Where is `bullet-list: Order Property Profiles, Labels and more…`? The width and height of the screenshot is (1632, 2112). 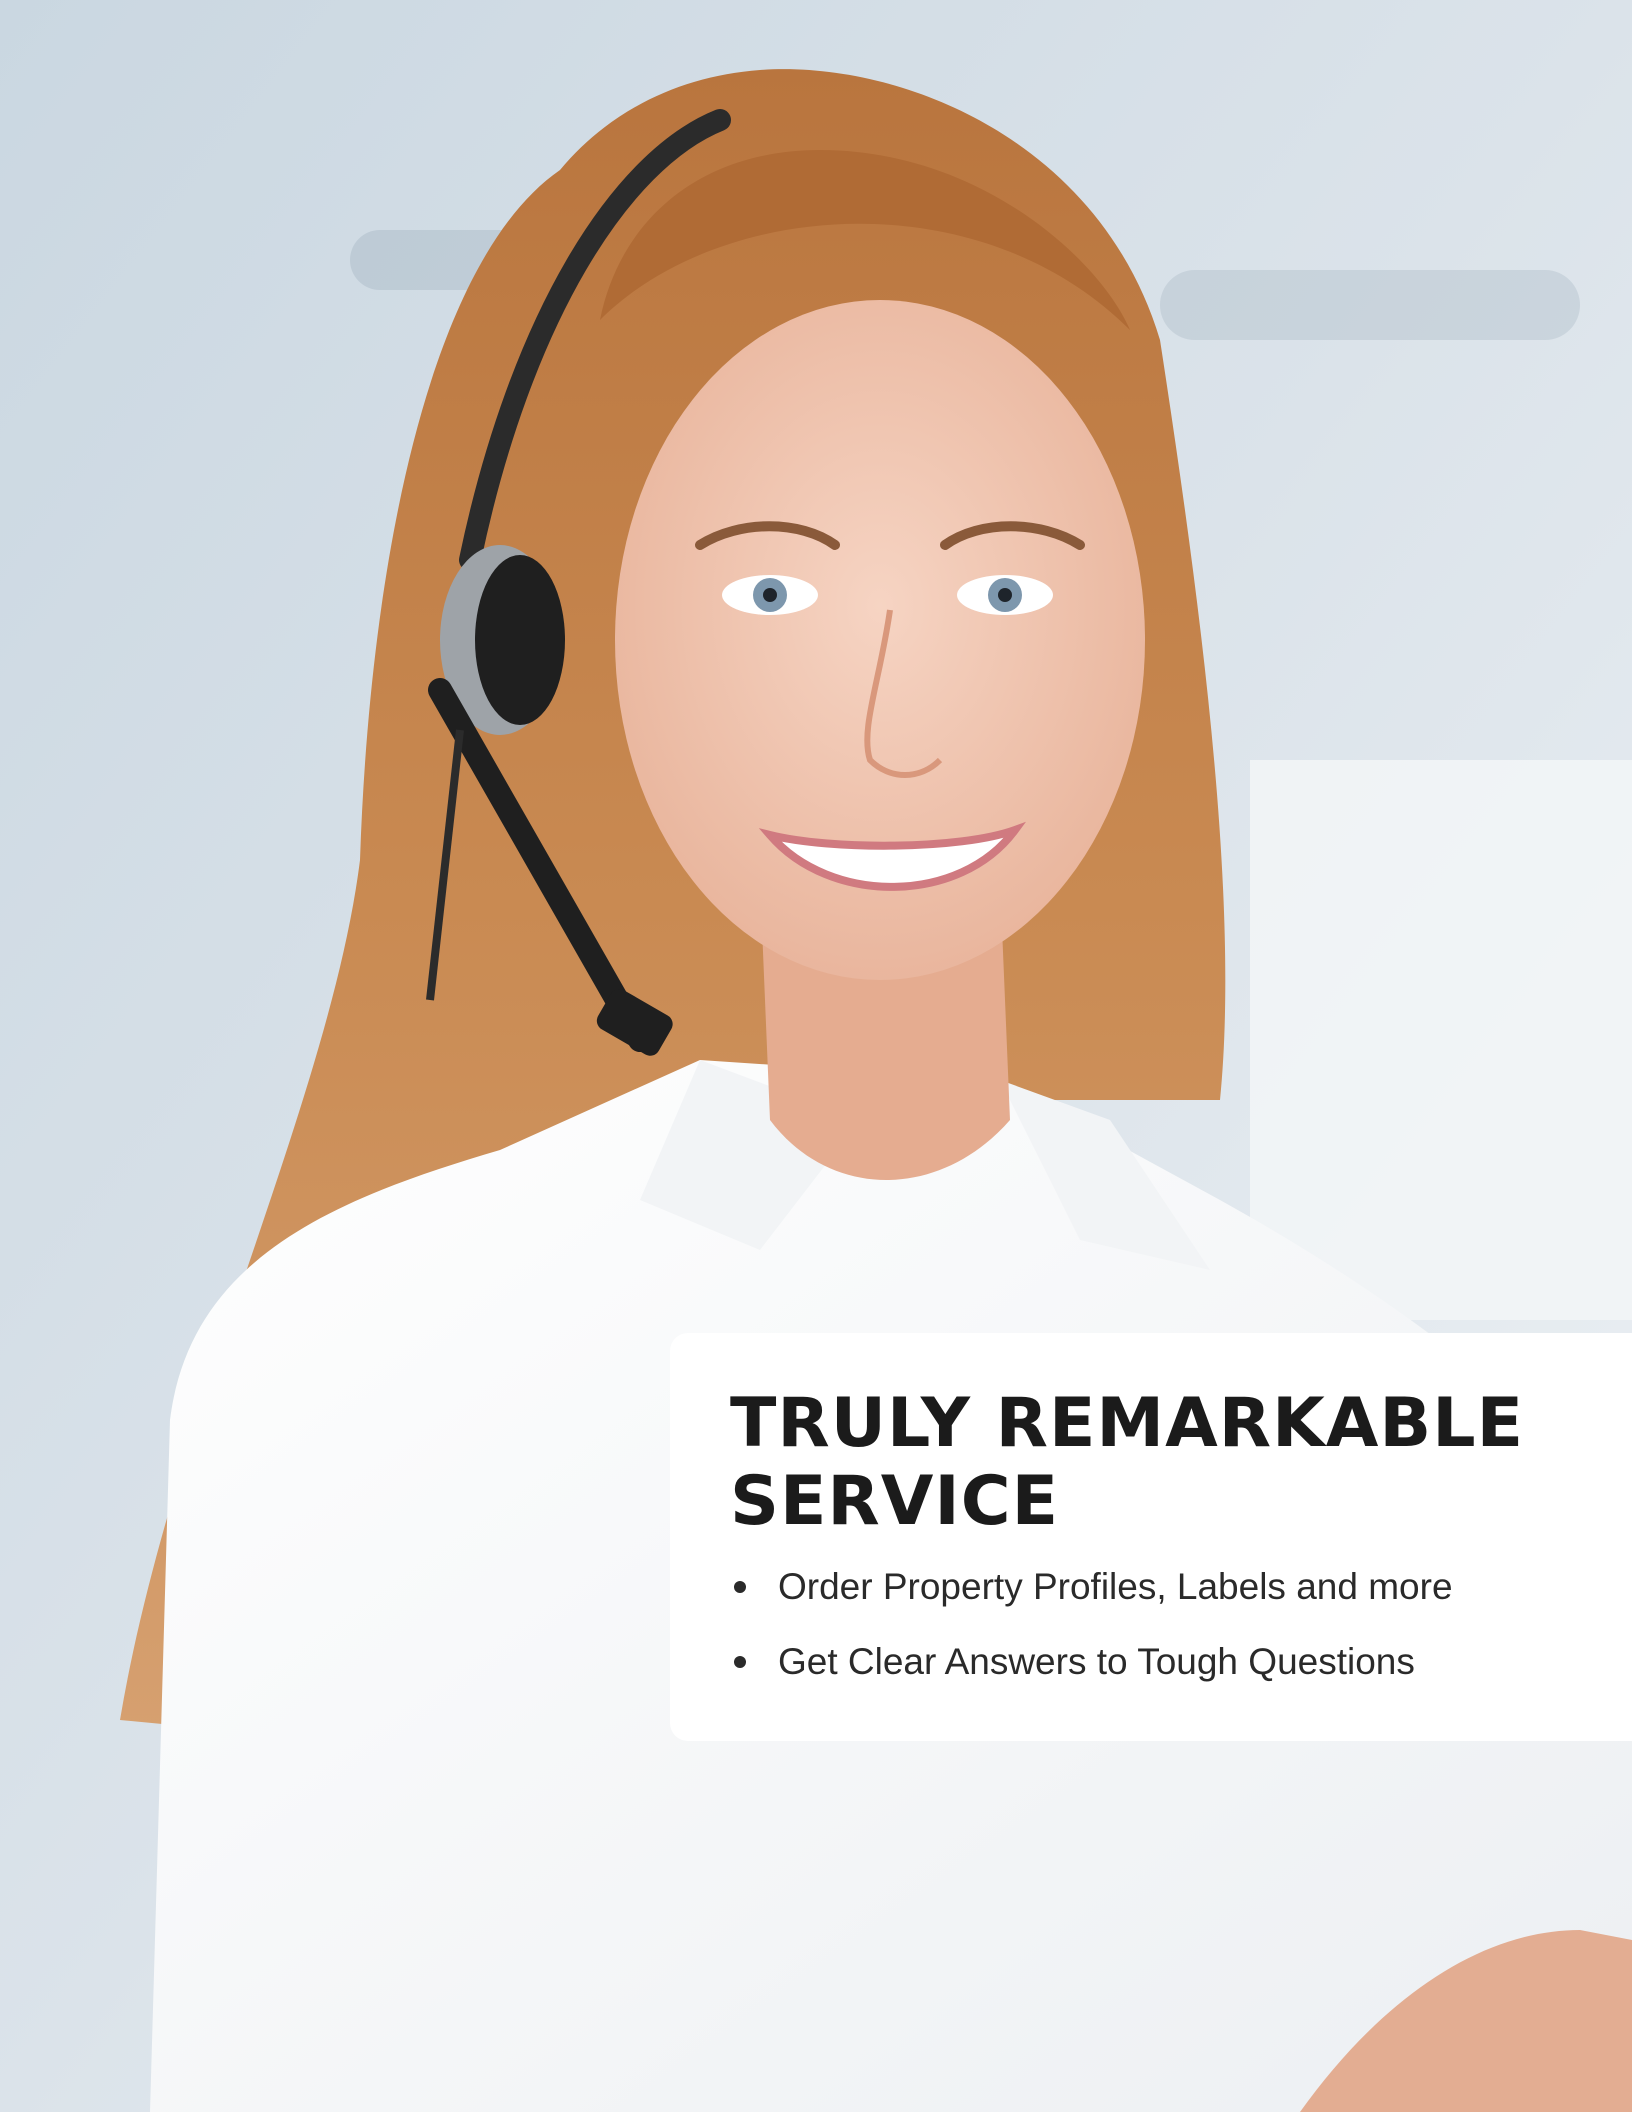
bullet-list: Order Property Profiles, Labels and more… is located at coordinates (1091, 1642).